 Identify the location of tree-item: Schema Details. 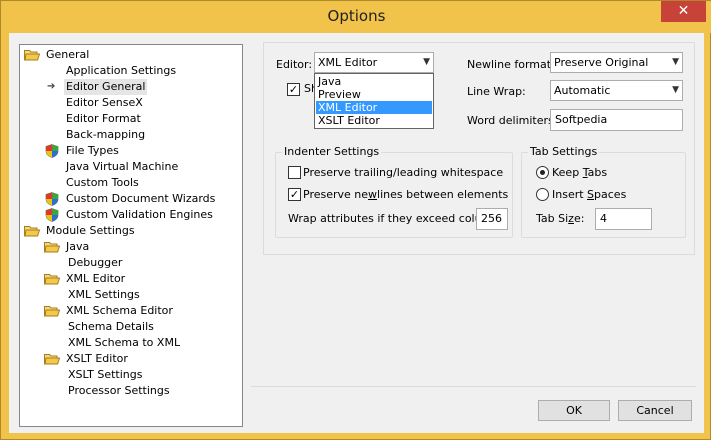
(131, 327).